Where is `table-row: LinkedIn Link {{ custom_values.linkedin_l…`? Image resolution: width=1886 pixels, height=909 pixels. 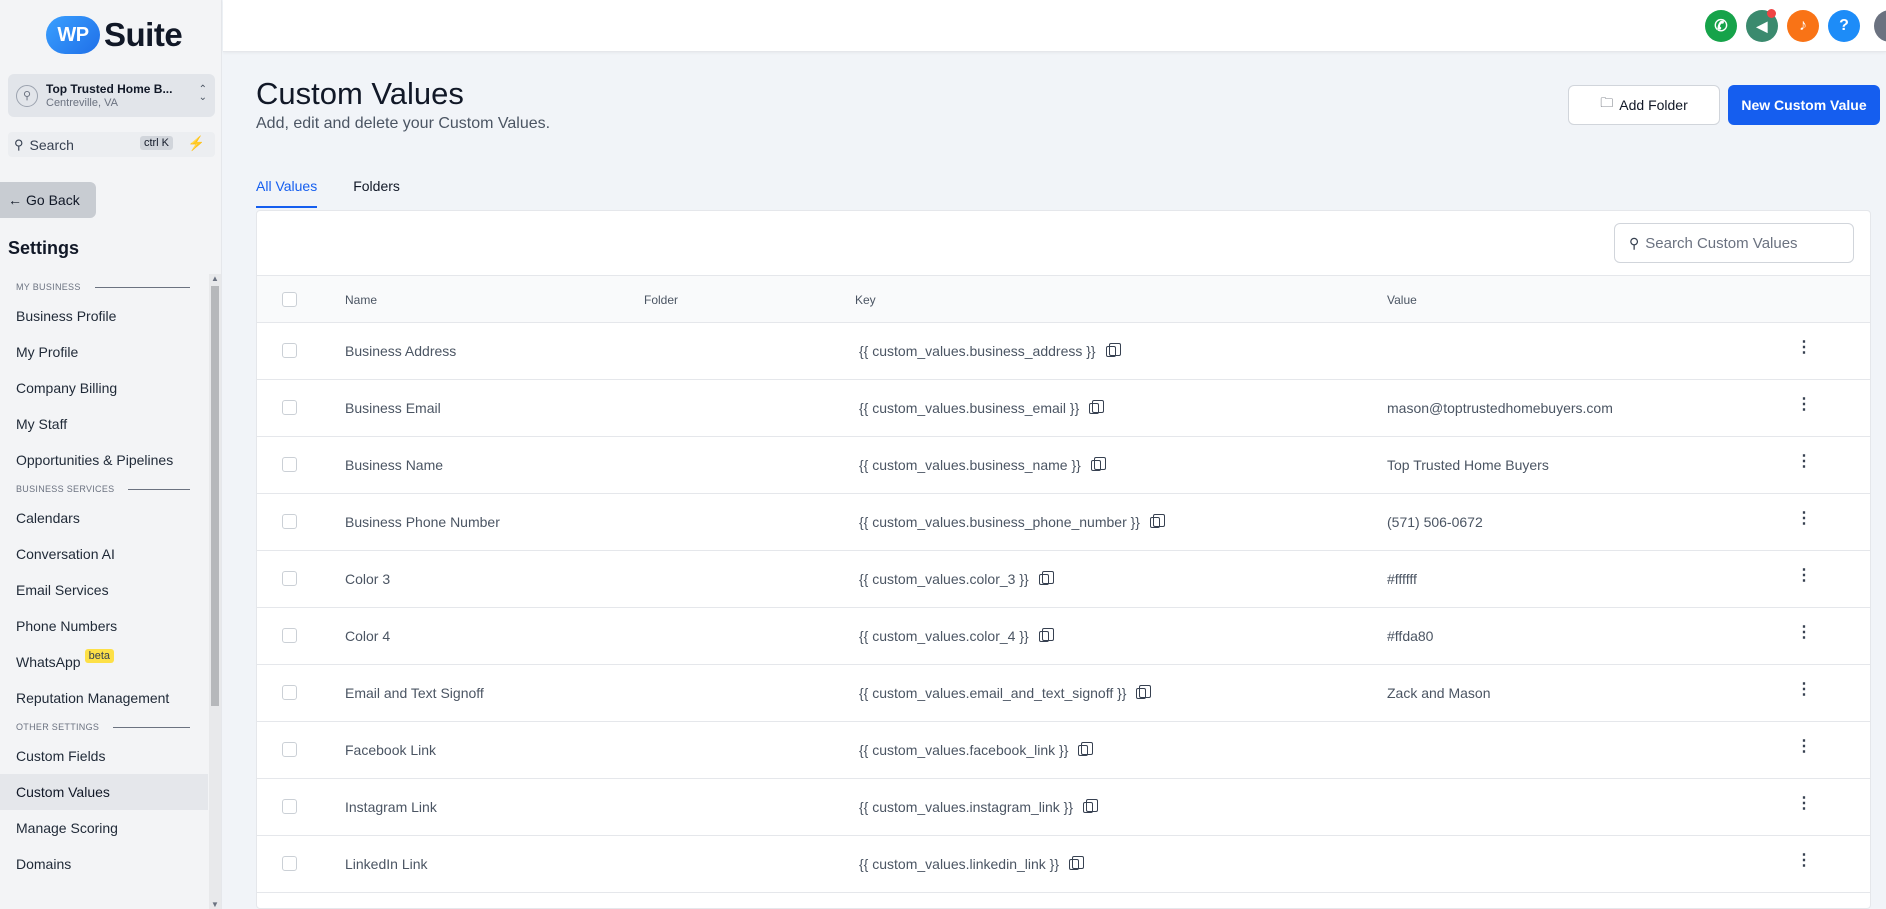
table-row: LinkedIn Link {{ custom_values.linkedin_l… is located at coordinates (1063, 864).